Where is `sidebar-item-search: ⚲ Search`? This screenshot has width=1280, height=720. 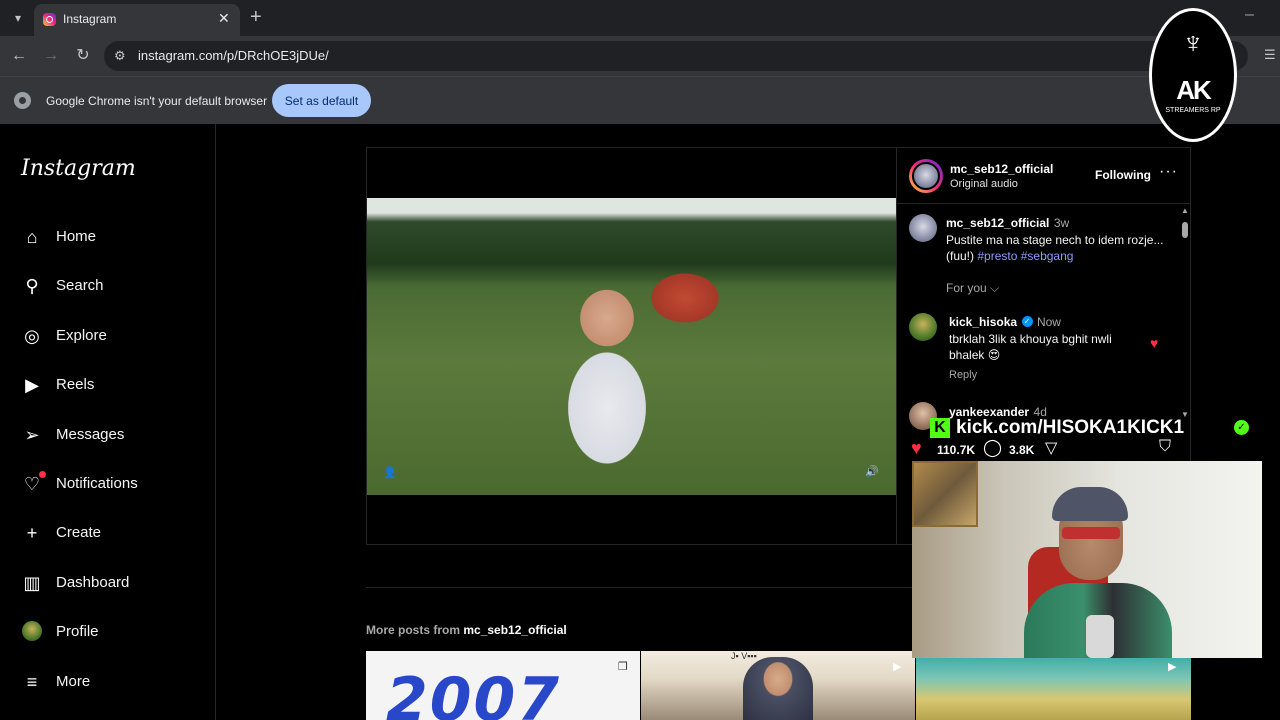
sidebar-item-search: ⚲ Search is located at coordinates (110, 286).